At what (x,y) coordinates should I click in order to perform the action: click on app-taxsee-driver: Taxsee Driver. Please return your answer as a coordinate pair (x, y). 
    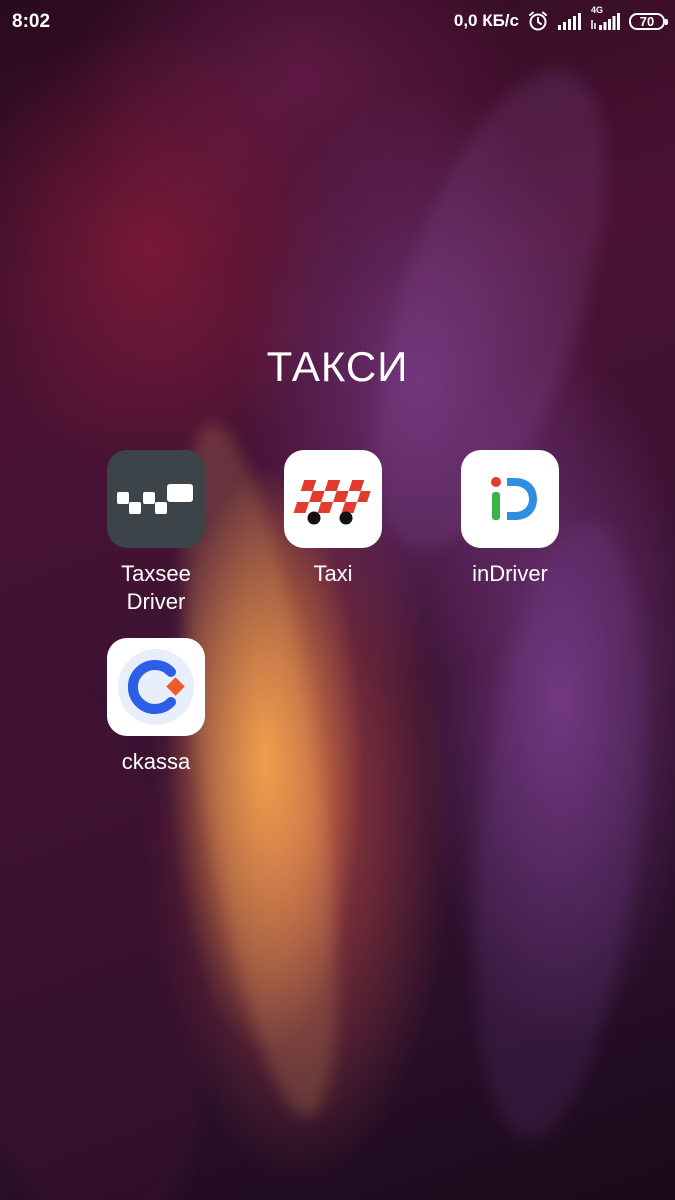
    Looking at the image, I should click on (156, 533).